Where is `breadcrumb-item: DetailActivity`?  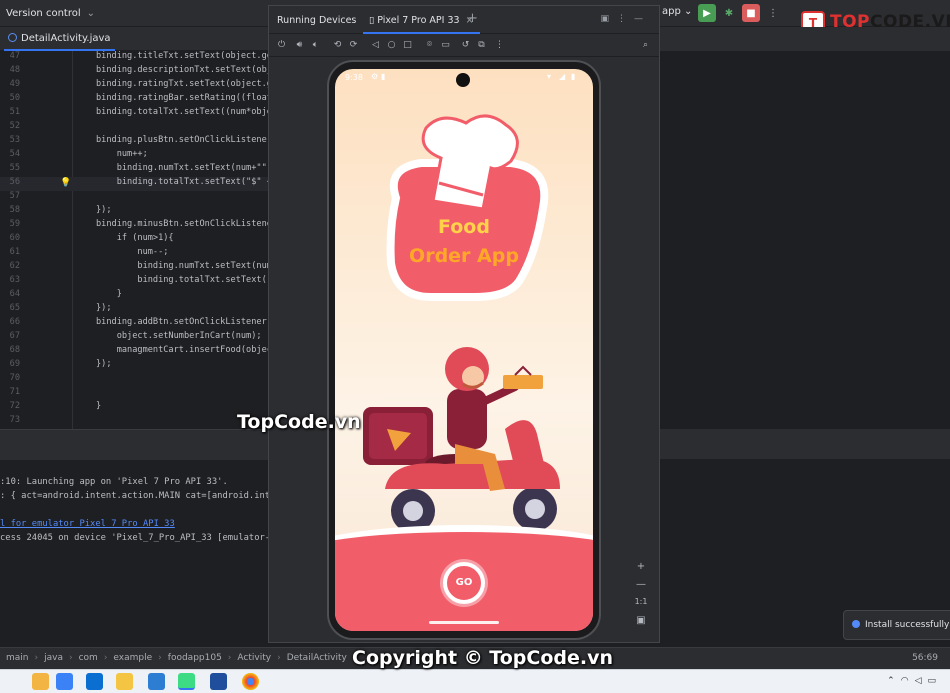
breadcrumb-item: DetailActivity is located at coordinates (317, 658).